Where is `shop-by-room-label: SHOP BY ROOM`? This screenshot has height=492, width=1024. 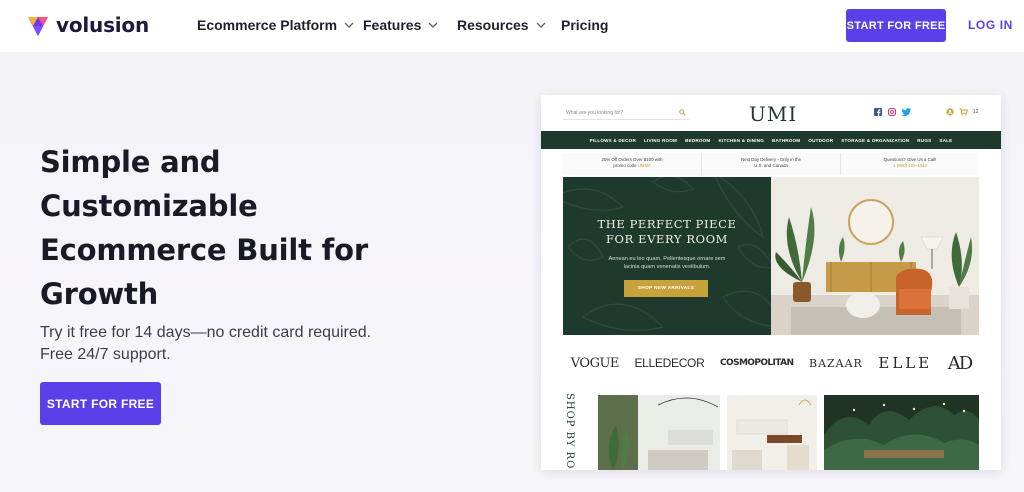 shop-by-room-label: SHOP BY ROOM is located at coordinates (568, 431).